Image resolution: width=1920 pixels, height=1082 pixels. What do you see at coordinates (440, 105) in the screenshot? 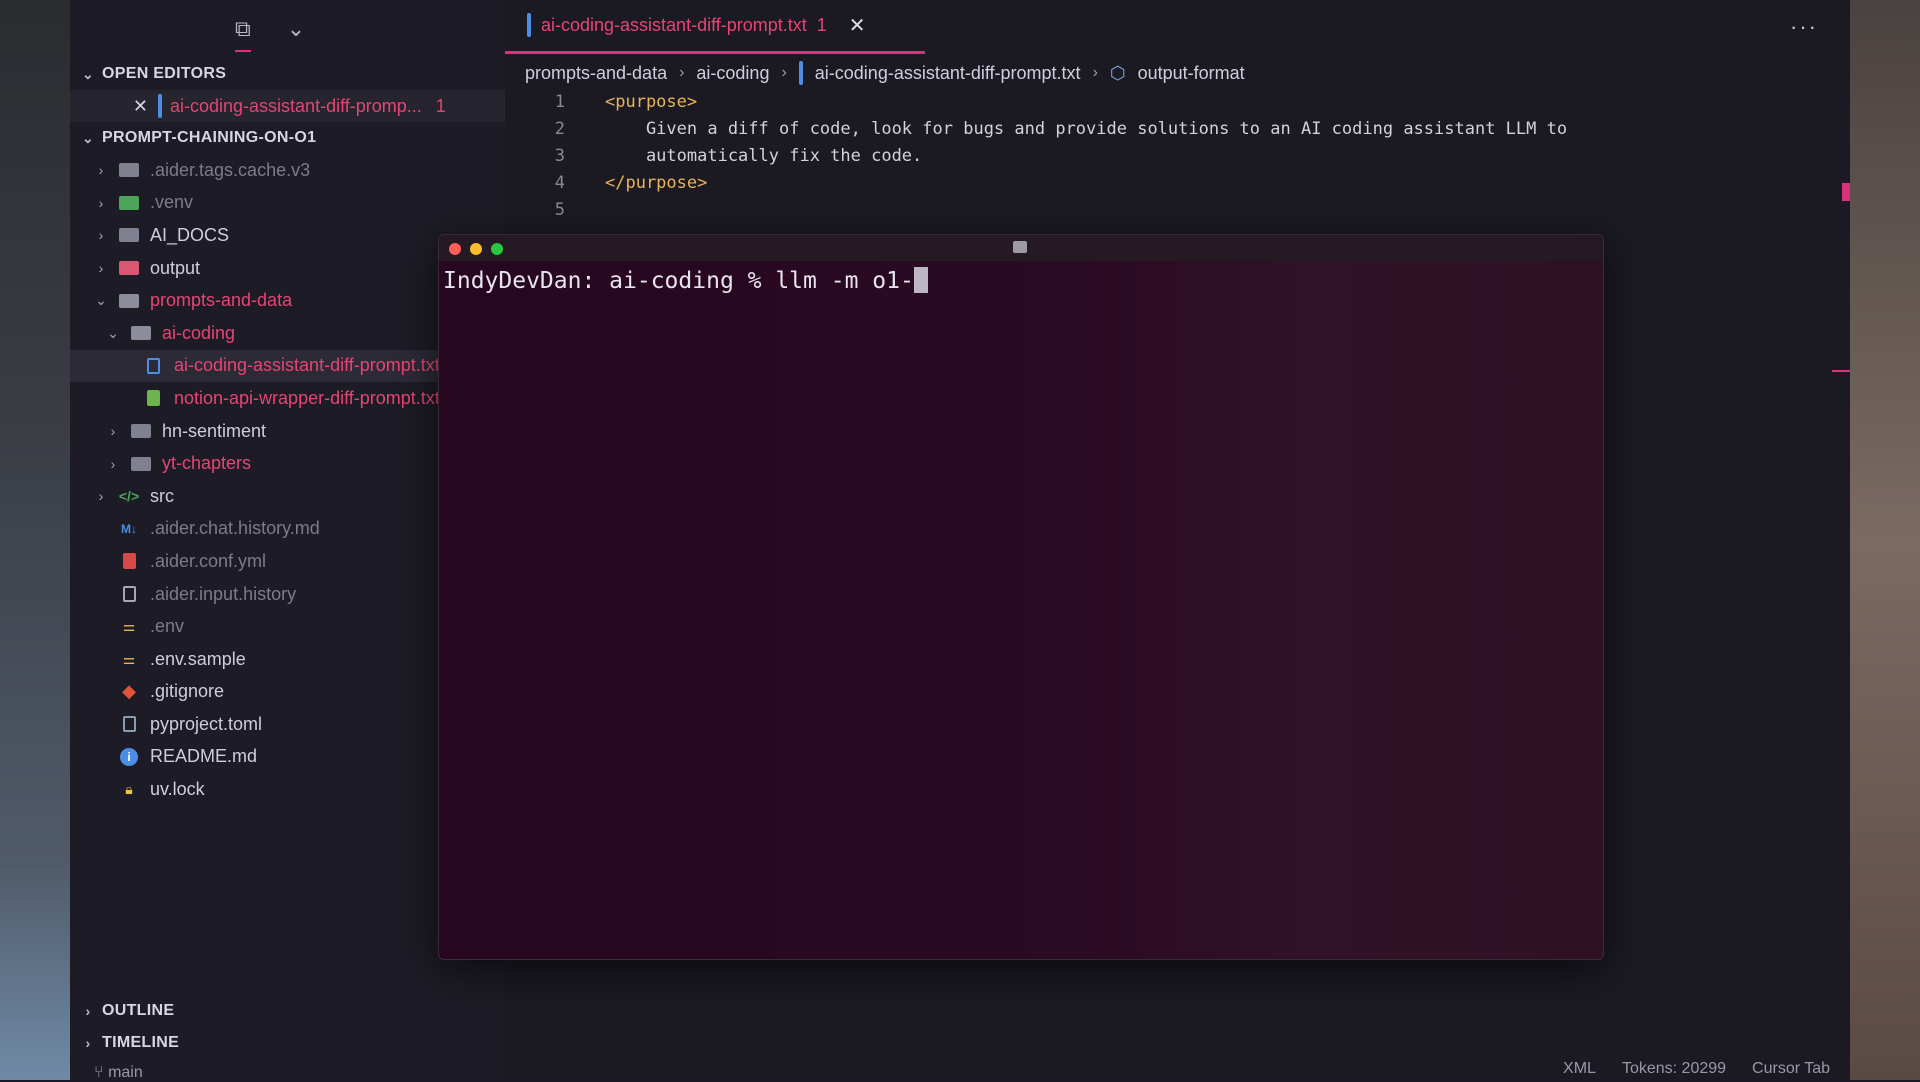
I see `problem-count-badge: 1` at bounding box center [440, 105].